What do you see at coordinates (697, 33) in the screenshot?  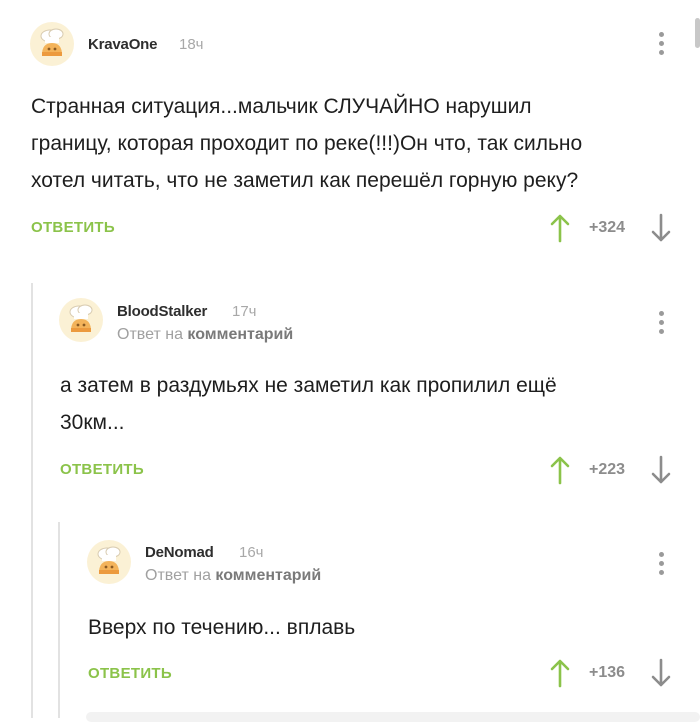 I see `scrollbar` at bounding box center [697, 33].